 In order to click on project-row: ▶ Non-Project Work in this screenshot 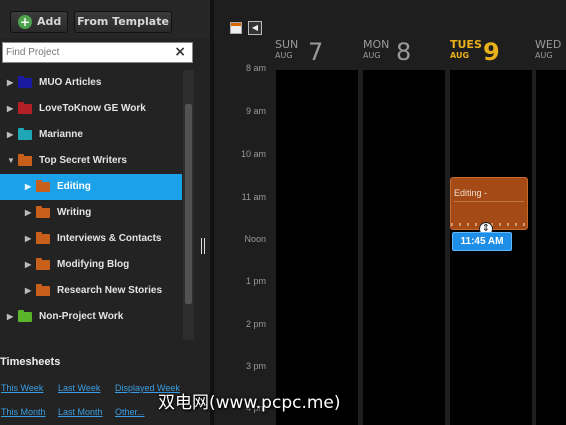, I will do `click(91, 317)`.